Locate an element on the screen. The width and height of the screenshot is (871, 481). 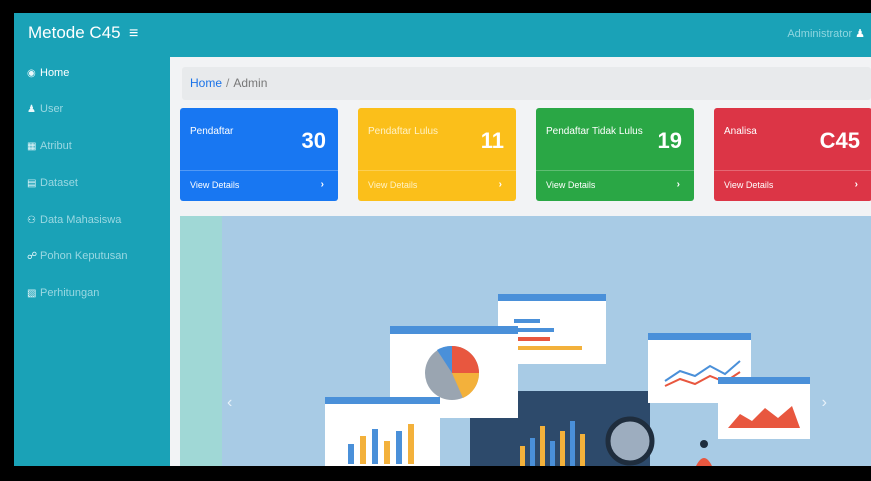
sidebar-item-pohon-keputusan: ☍ Pohon Keputusan is located at coordinates (77, 259).